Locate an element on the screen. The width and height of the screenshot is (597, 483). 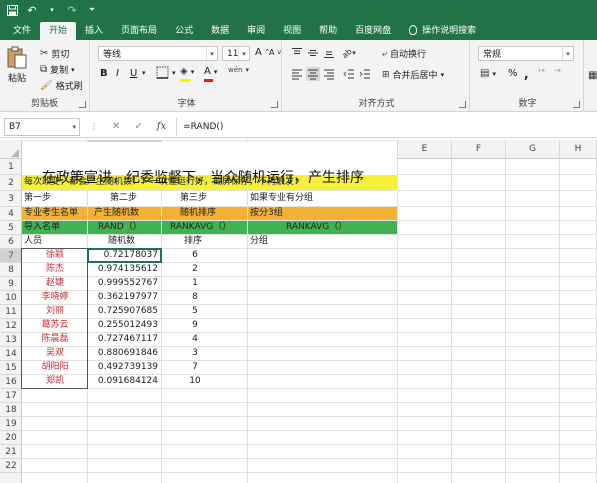
number-launcher-icon is located at coordinates (576, 104).